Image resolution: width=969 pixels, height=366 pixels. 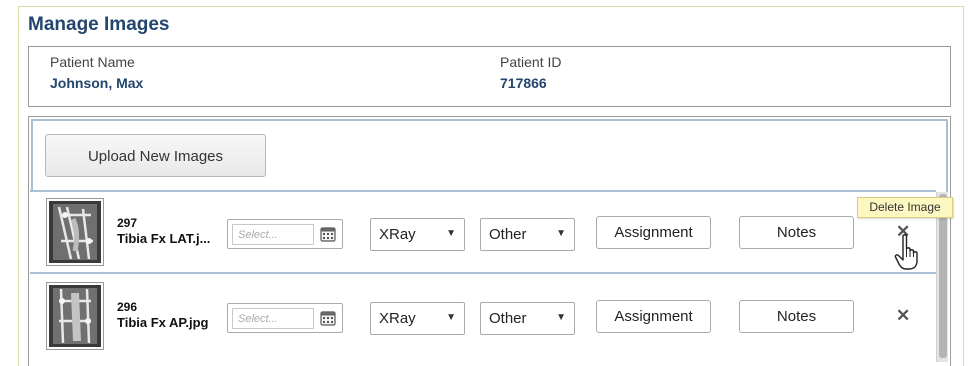 I want to click on patient-name-label: Patient Name, so click(x=92, y=62).